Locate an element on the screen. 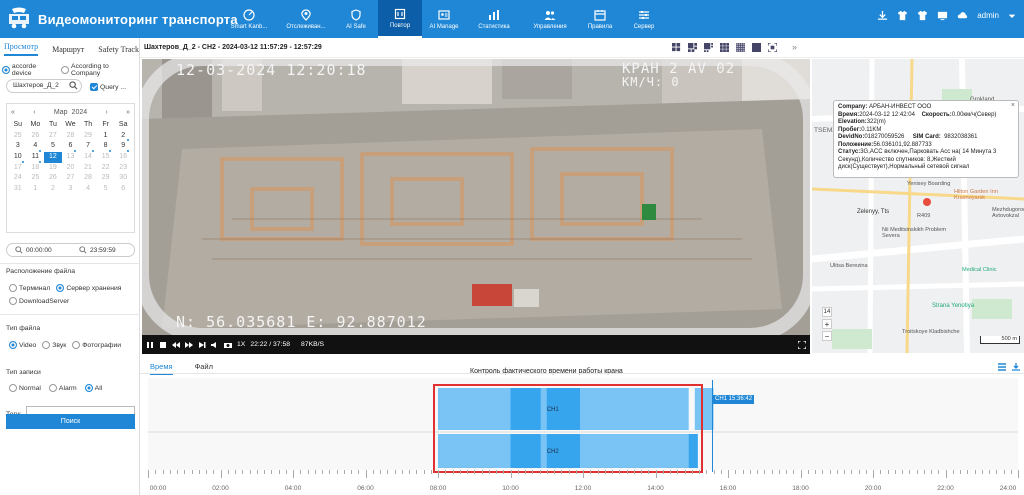 Image resolution: width=1024 pixels, height=495 pixels. chevron-down-icon is located at coordinates (1012, 16).